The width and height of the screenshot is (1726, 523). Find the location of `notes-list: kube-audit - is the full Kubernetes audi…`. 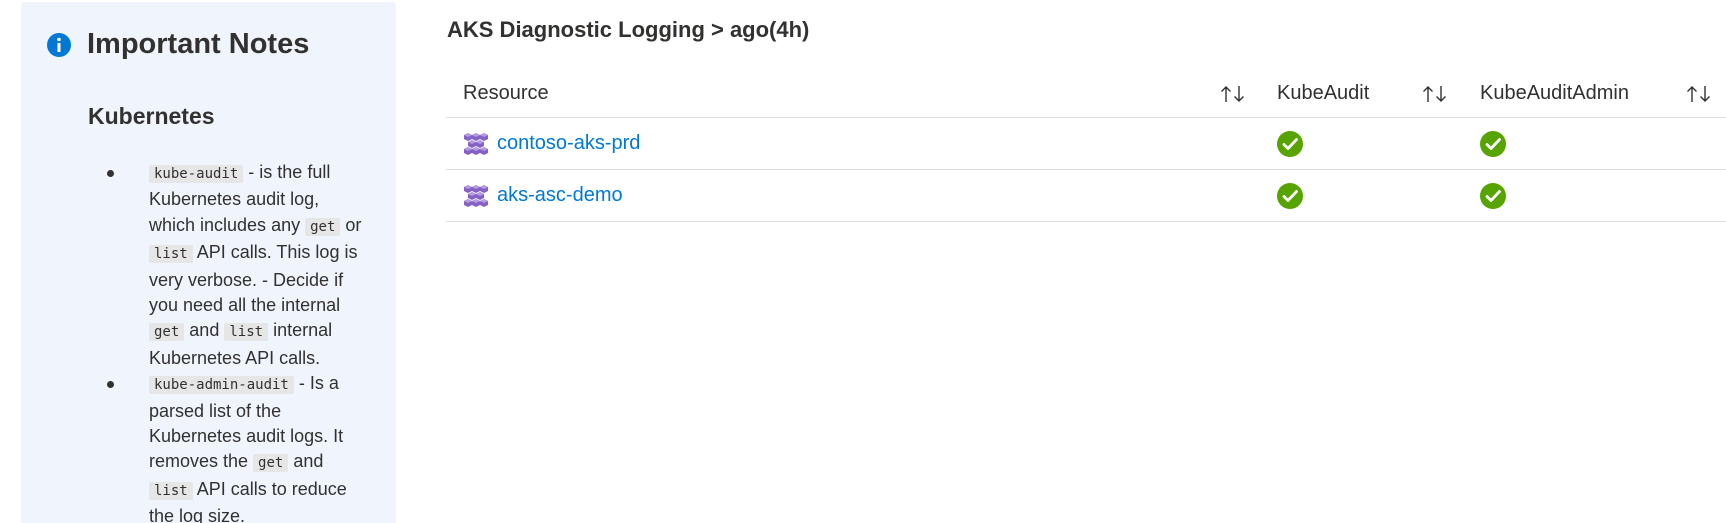

notes-list: kube-audit - is the full Kubernetes audi… is located at coordinates (237, 341).